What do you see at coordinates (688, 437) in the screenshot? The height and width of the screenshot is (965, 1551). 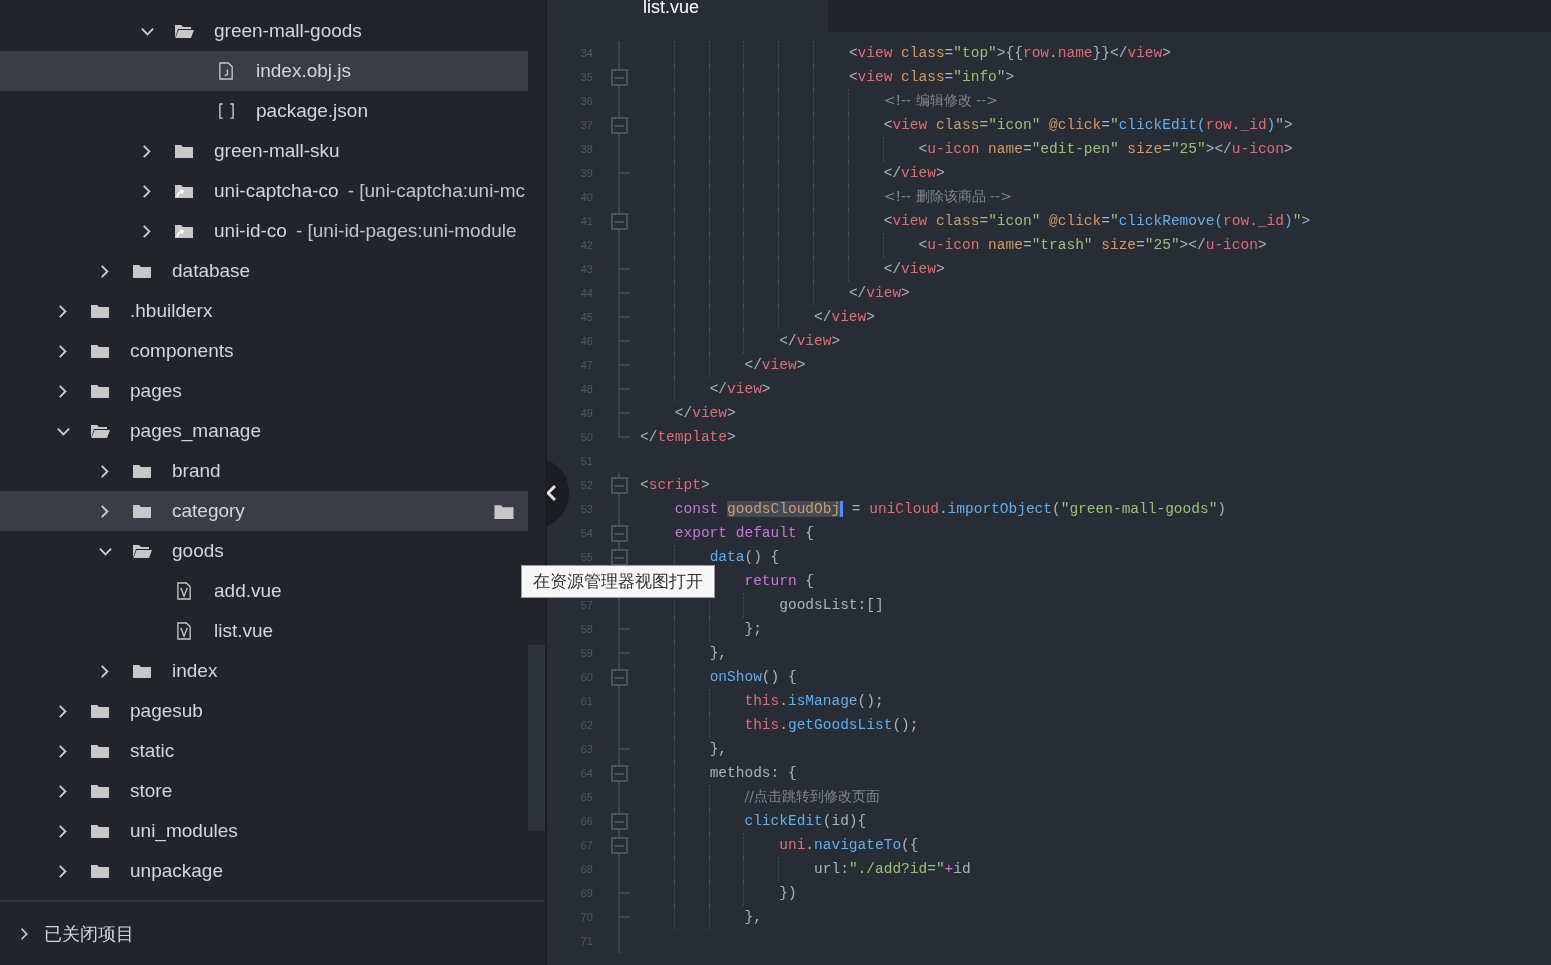 I see `code-line: </template>` at bounding box center [688, 437].